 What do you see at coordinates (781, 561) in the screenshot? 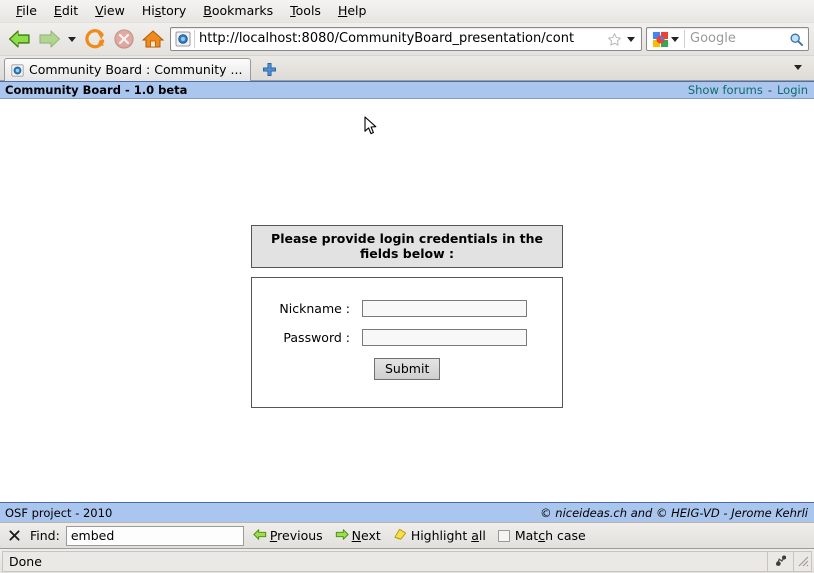
I see `addon-icon` at bounding box center [781, 561].